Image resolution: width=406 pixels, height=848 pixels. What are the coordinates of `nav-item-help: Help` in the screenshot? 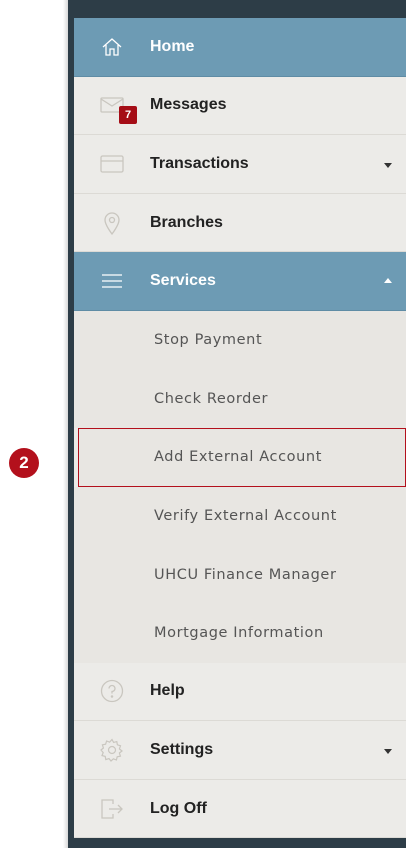 It's located at (240, 692).